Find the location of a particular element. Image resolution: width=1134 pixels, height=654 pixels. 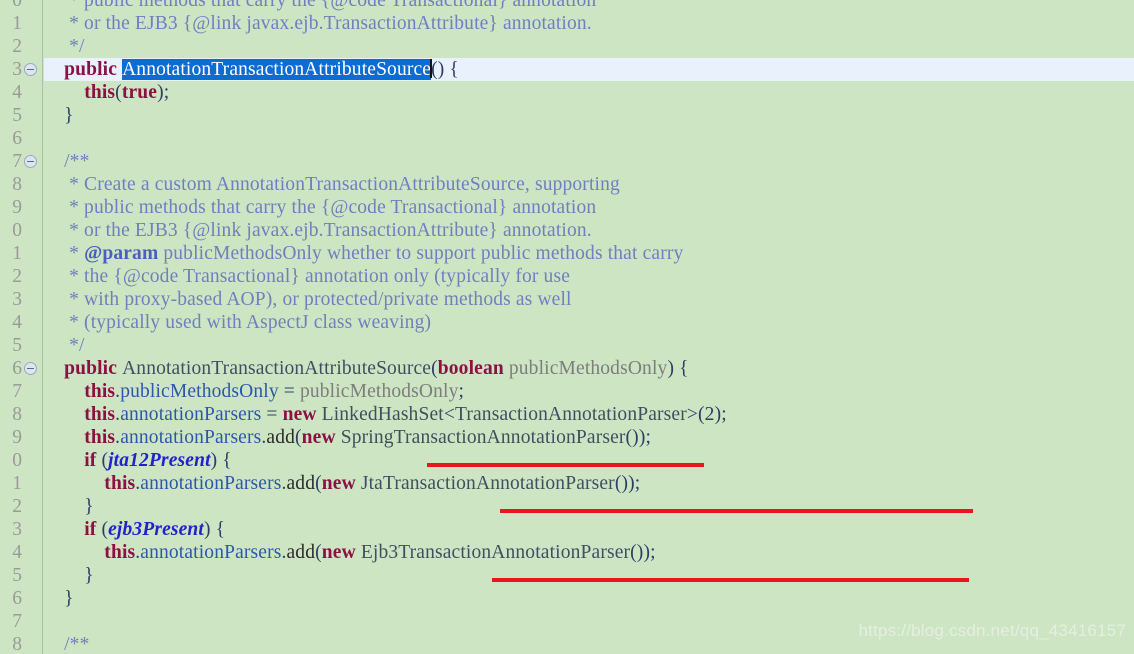

code-line: if (ejb3Present) { is located at coordinates (589, 529).